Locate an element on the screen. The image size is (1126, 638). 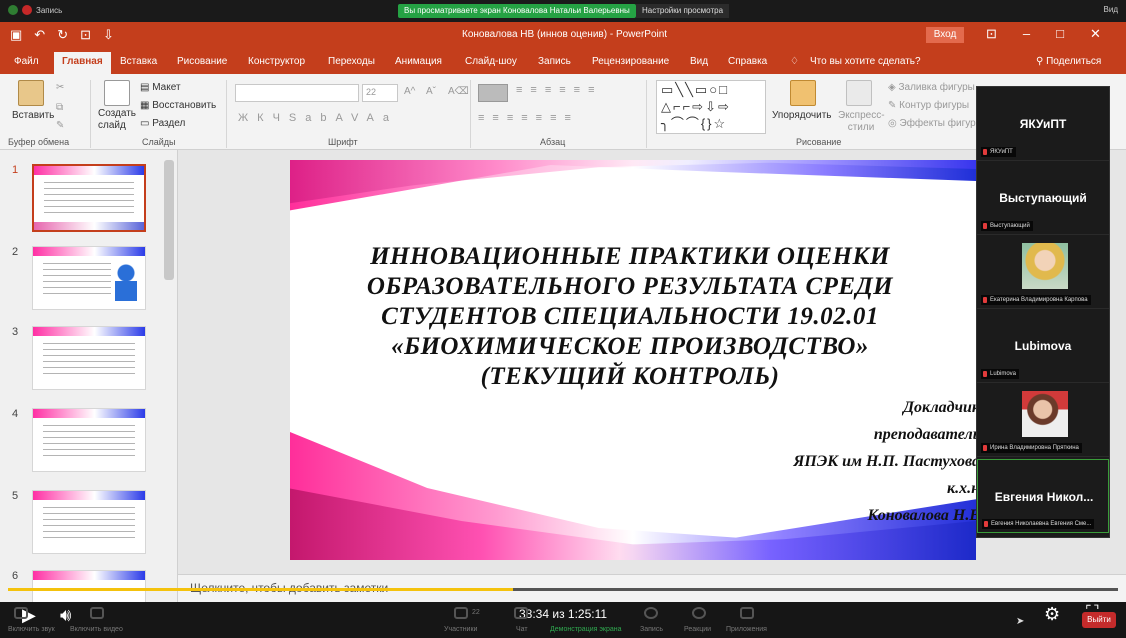
participant-tile: Екатерина Владимировна Карпова is located at coordinates (1043, 272).